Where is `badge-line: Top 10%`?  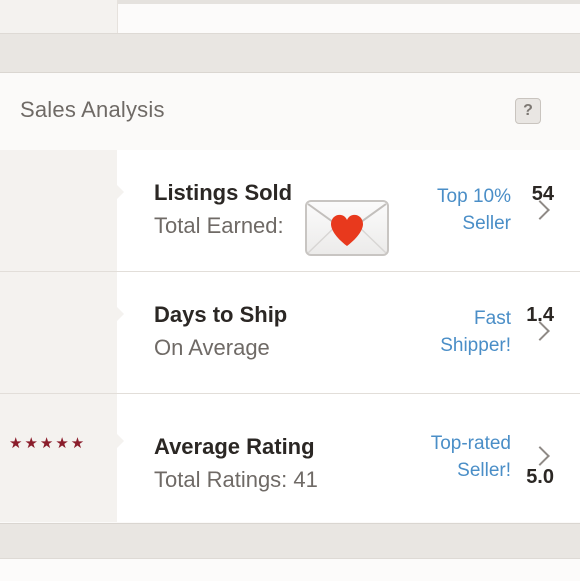
badge-line: Top 10% is located at coordinates (474, 196).